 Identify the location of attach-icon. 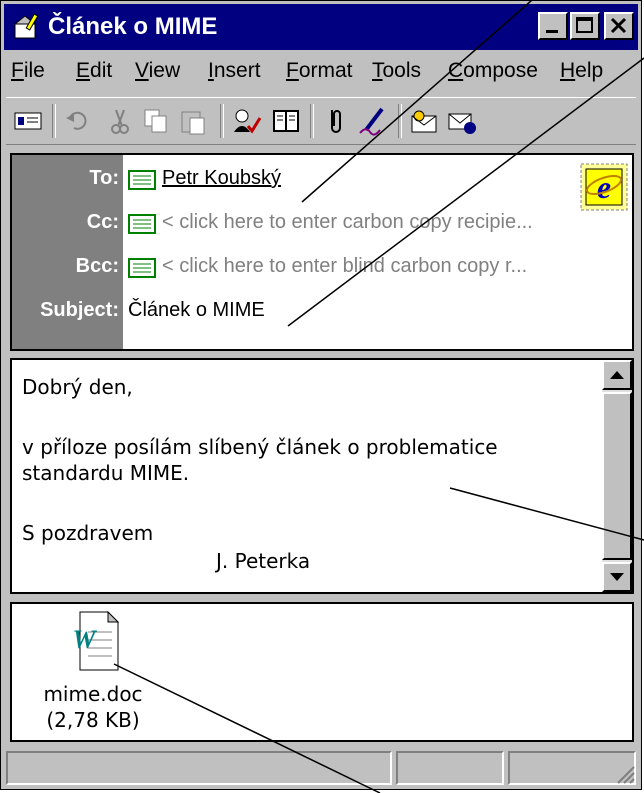
(334, 121).